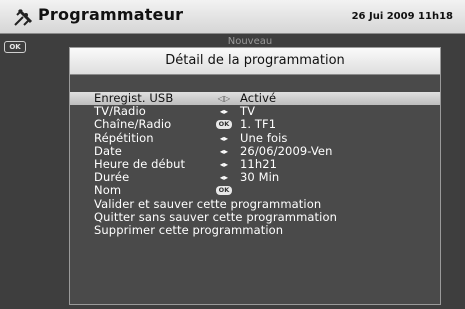 This screenshot has height=309, width=465. Describe the element at coordinates (208, 203) in the screenshot. I see `action-label: Valider et sauver cette programmation` at that location.